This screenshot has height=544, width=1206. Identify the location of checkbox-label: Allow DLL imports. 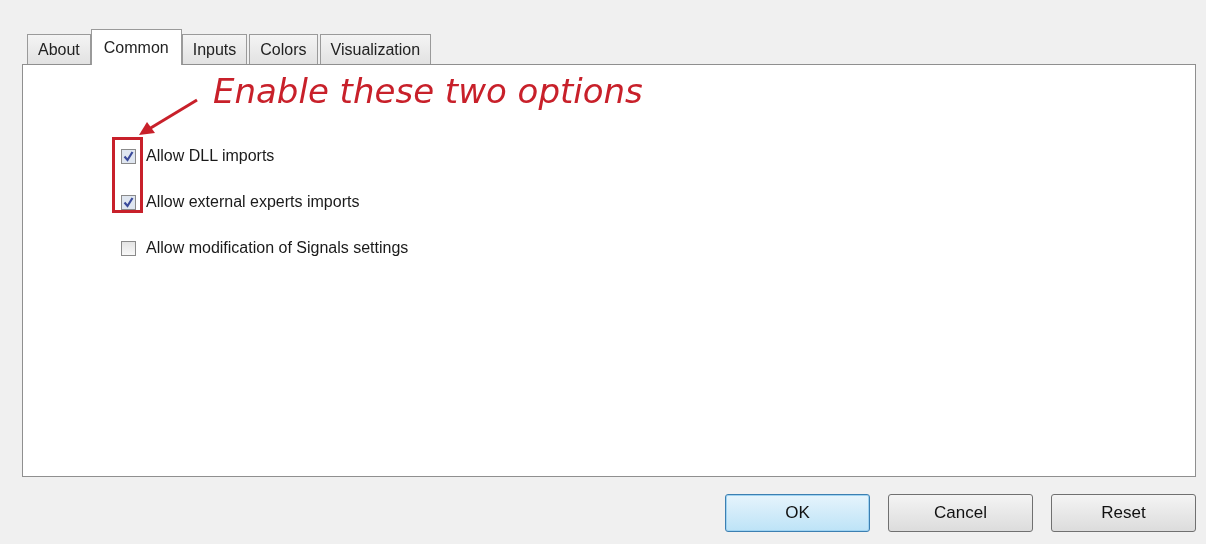
(210, 156).